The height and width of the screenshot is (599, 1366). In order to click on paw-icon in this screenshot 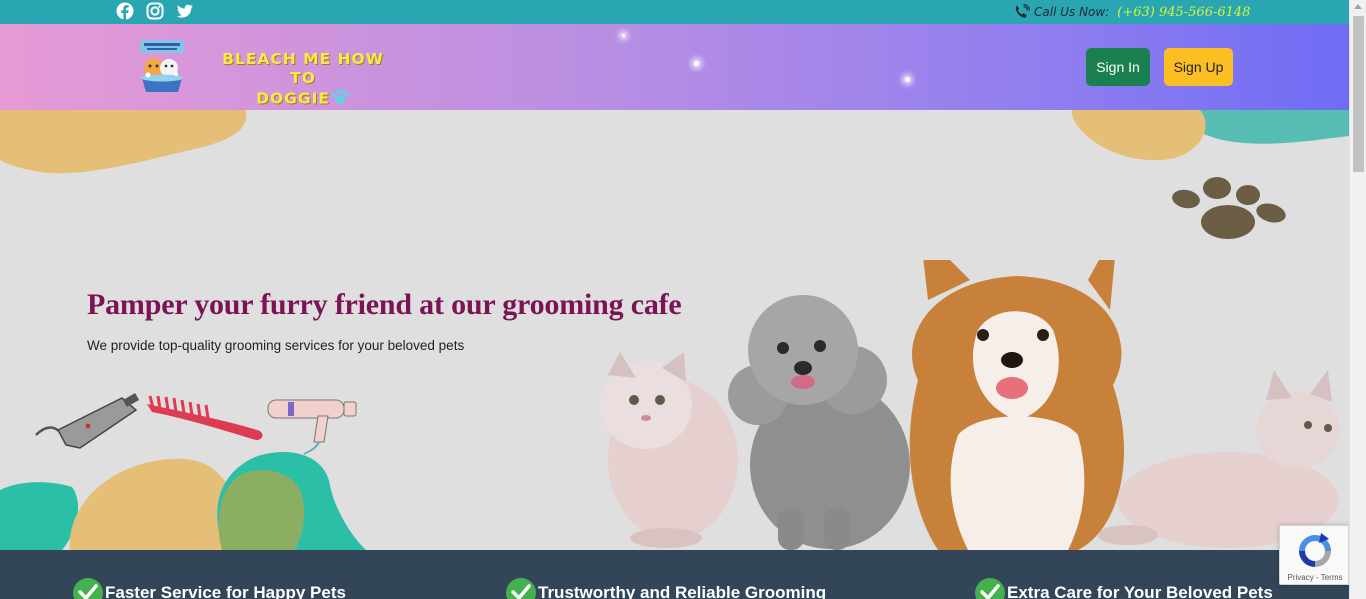, I will do `click(340, 99)`.